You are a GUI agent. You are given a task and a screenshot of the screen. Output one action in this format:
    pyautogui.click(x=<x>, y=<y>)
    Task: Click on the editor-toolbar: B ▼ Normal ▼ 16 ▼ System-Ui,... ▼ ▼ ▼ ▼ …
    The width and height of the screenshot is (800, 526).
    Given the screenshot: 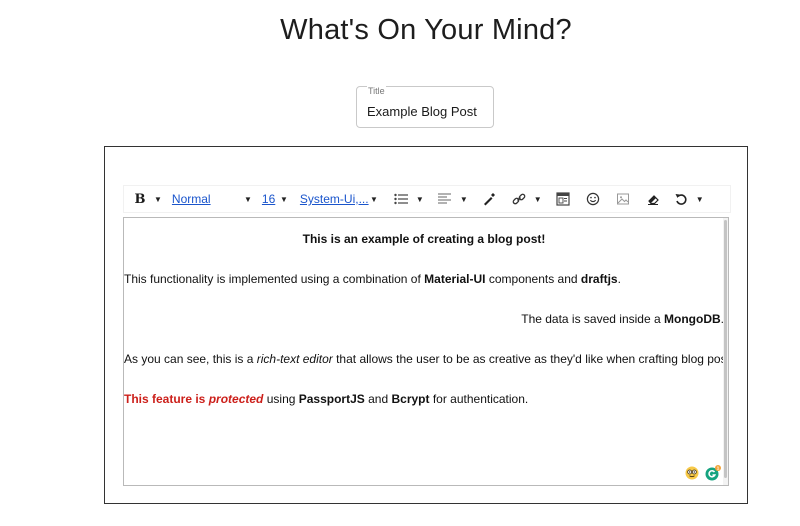 What is the action you would take?
    pyautogui.click(x=427, y=199)
    